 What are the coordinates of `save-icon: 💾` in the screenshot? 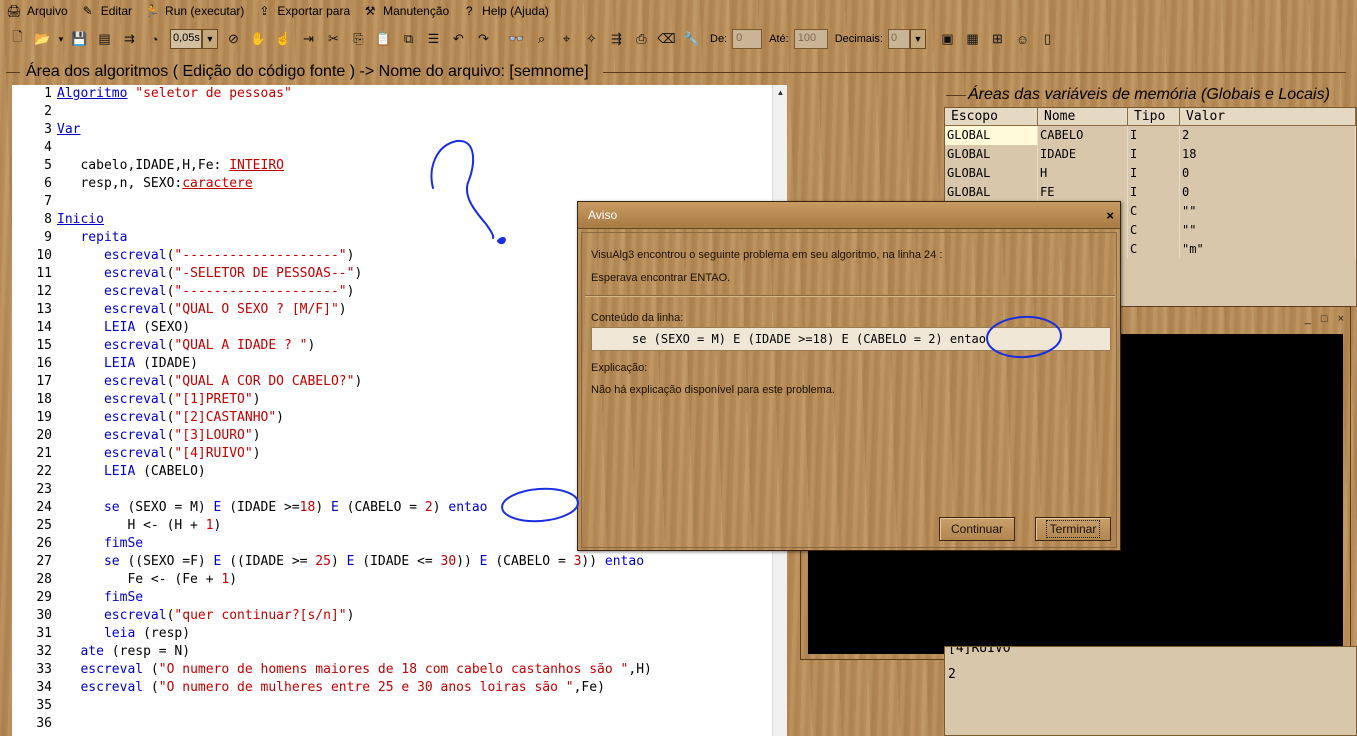 It's located at (79, 39).